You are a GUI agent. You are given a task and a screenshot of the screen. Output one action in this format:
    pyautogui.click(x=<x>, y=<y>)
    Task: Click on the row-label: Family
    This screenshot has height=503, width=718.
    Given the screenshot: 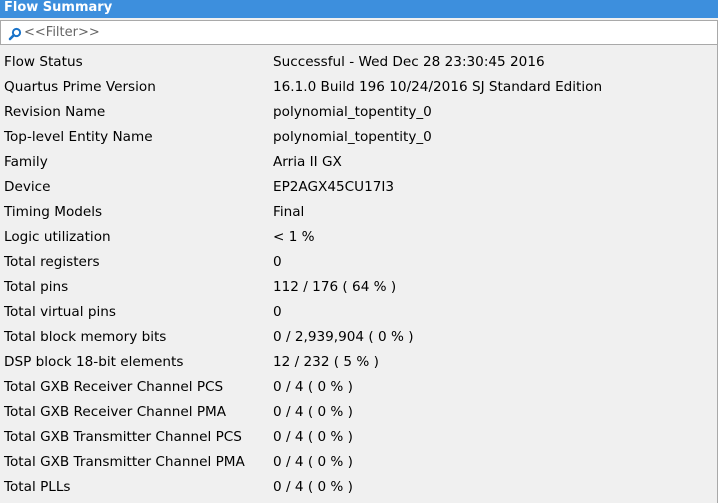 What is the action you would take?
    pyautogui.click(x=26, y=162)
    